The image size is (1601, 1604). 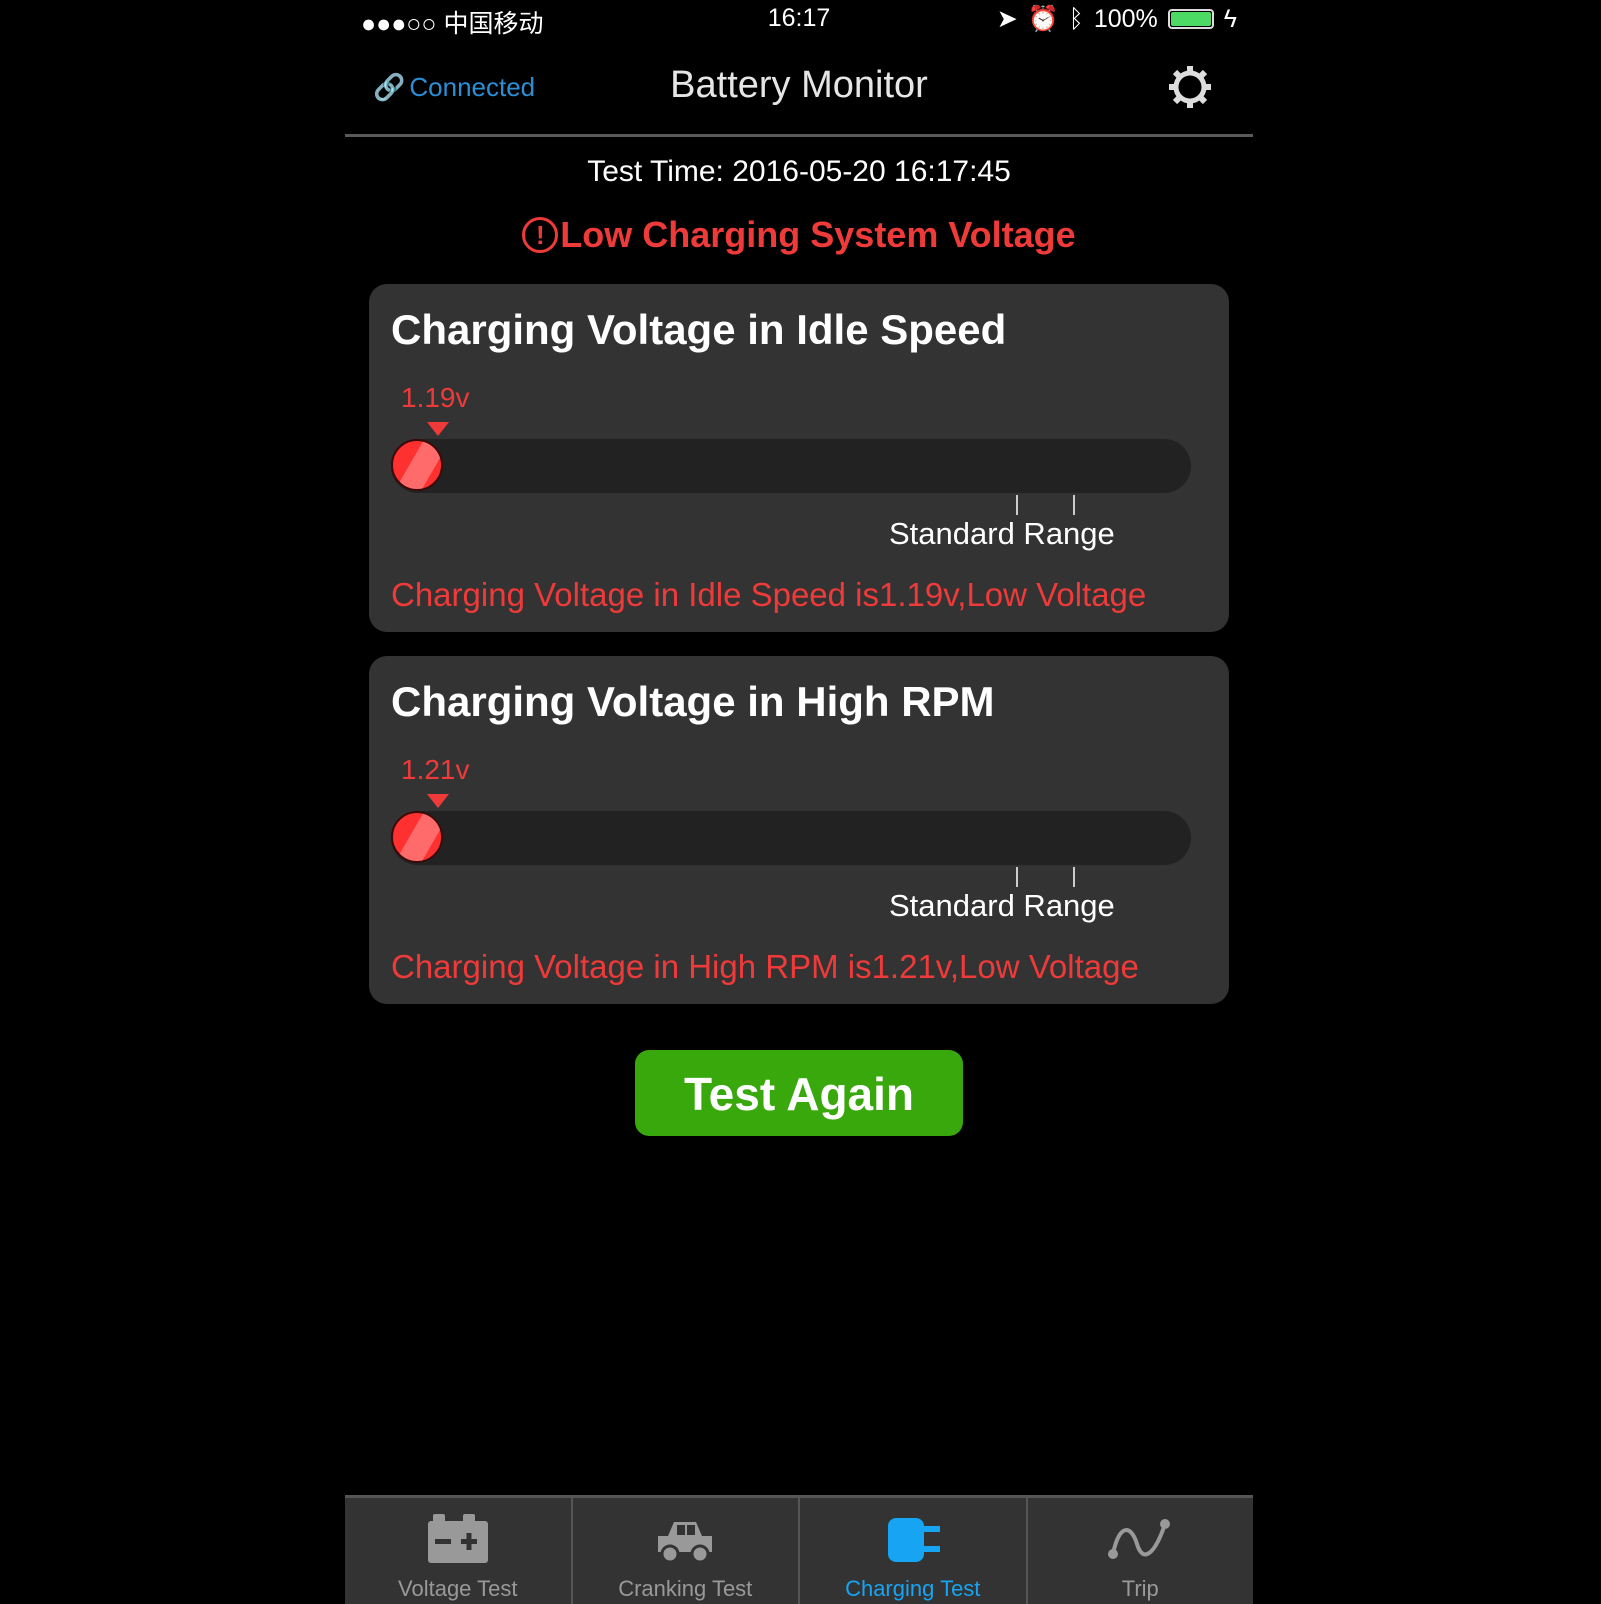 What do you see at coordinates (799, 85) in the screenshot?
I see `page-title: Battery Monitor` at bounding box center [799, 85].